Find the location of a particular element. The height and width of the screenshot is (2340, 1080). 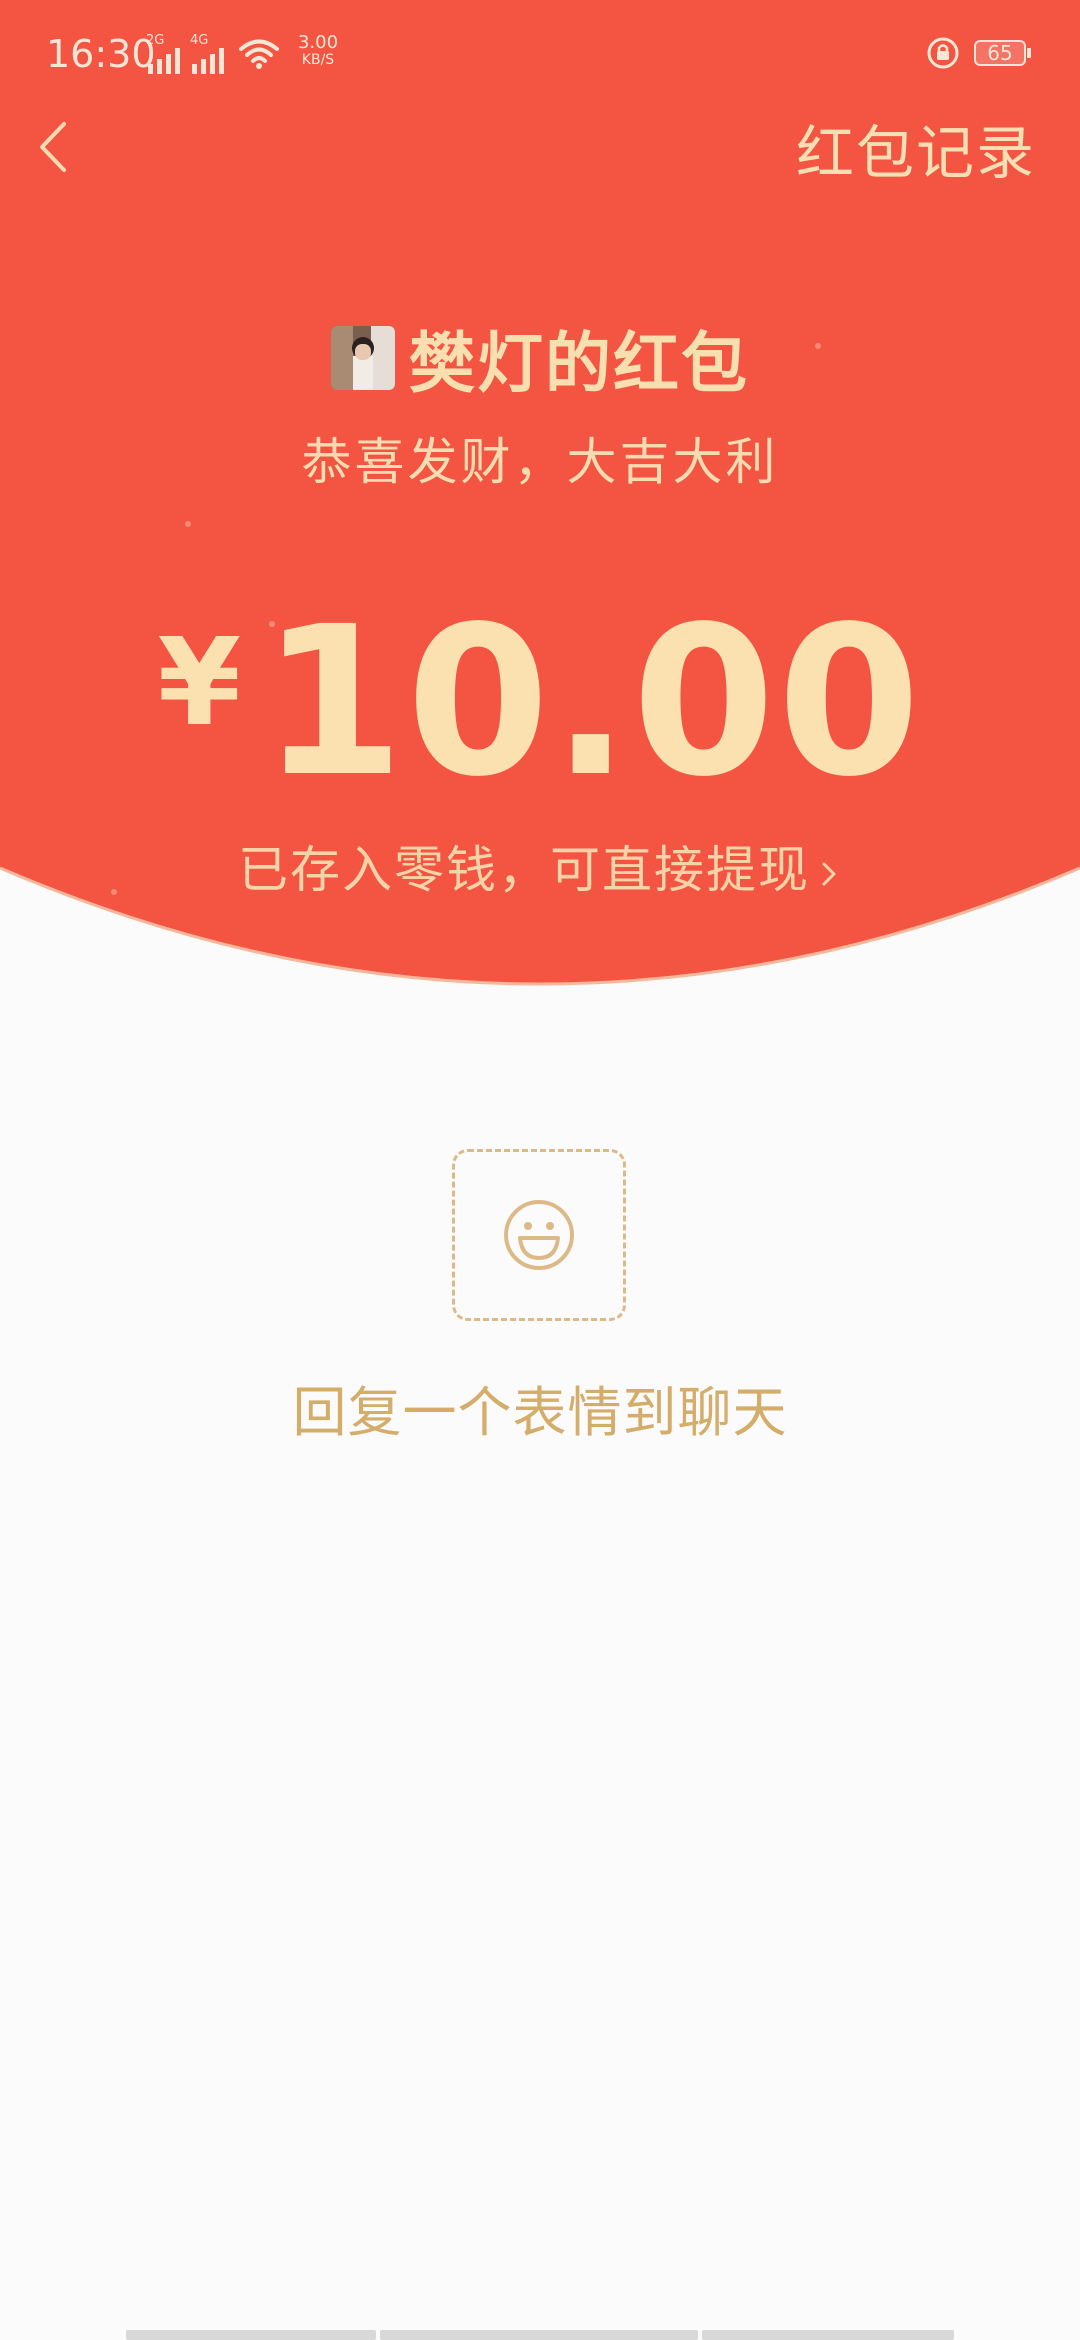

emoji-reply-label: 回复一个表情到聊天 is located at coordinates (540, 1407).